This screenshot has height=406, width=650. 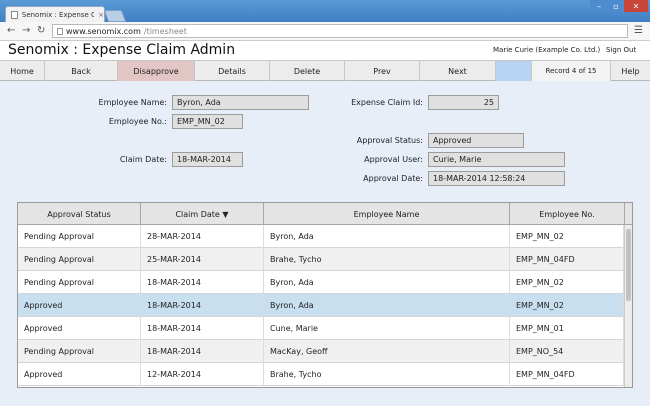 What do you see at coordinates (307, 71) in the screenshot?
I see `delete-button: Delete` at bounding box center [307, 71].